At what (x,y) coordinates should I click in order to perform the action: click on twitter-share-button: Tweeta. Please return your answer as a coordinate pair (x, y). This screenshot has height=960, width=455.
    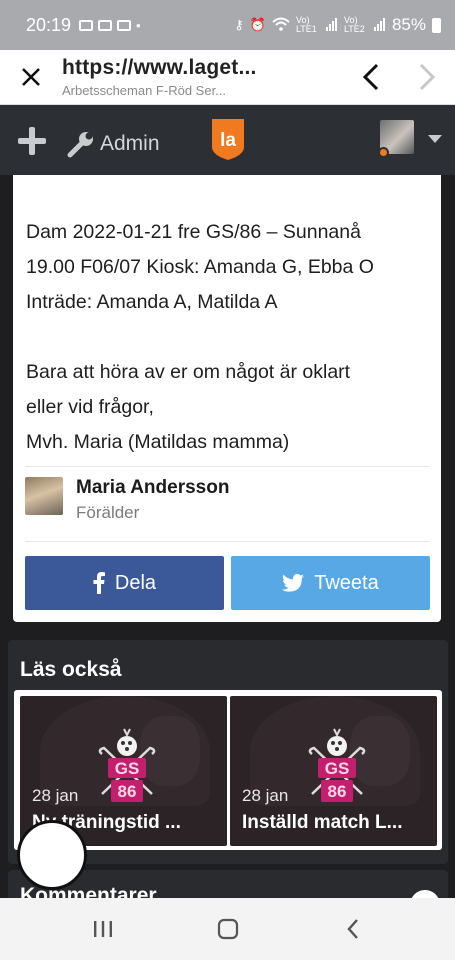
    Looking at the image, I should click on (330, 583).